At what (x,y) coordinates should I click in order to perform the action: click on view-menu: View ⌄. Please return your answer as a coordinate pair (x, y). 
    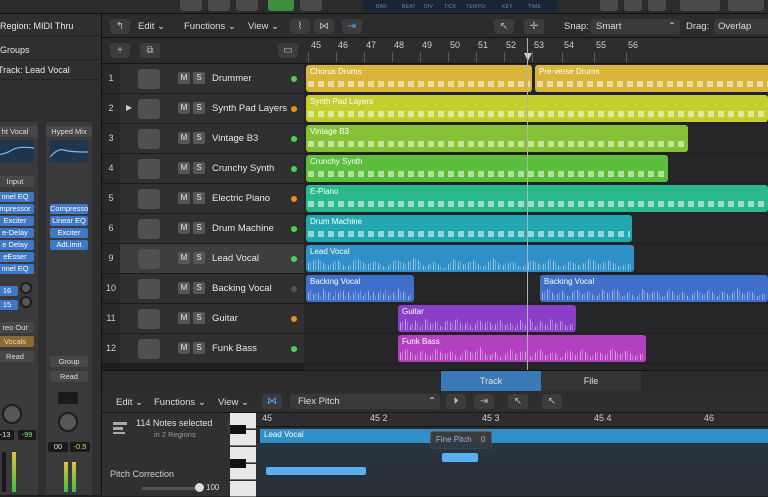
    Looking at the image, I should click on (263, 26).